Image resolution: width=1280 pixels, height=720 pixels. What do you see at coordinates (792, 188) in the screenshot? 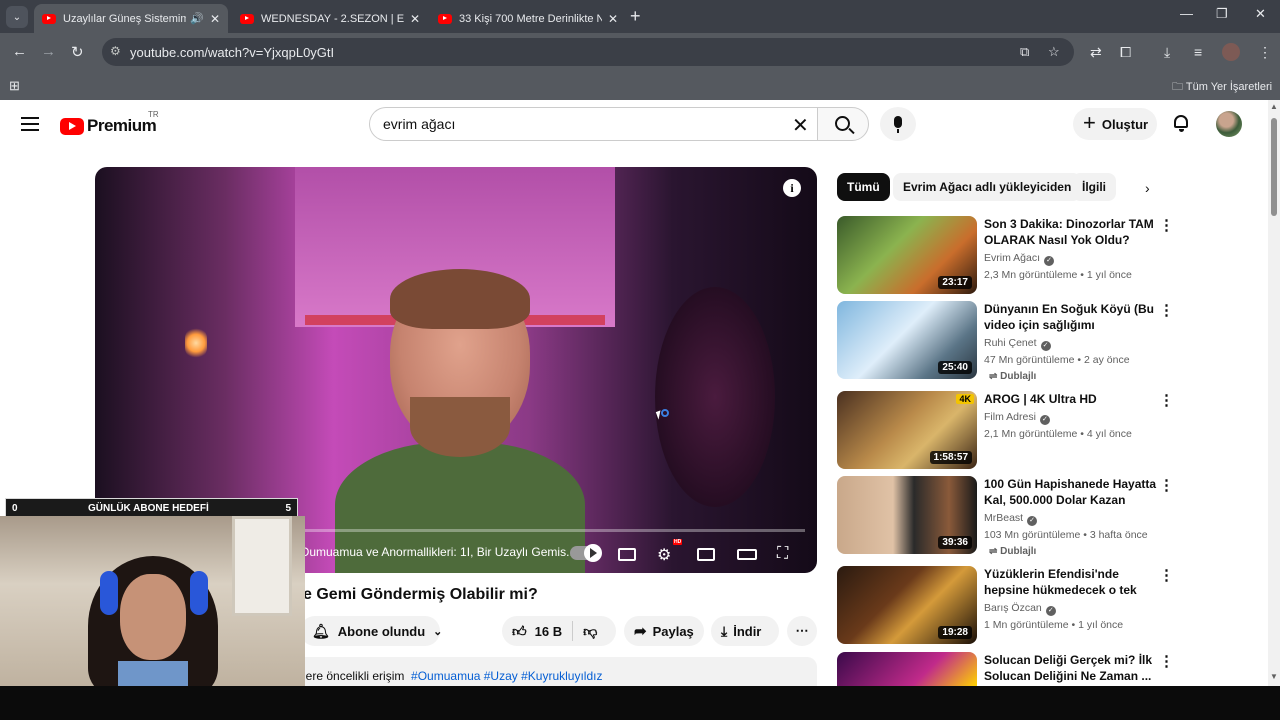
I see `info-icon: i` at bounding box center [792, 188].